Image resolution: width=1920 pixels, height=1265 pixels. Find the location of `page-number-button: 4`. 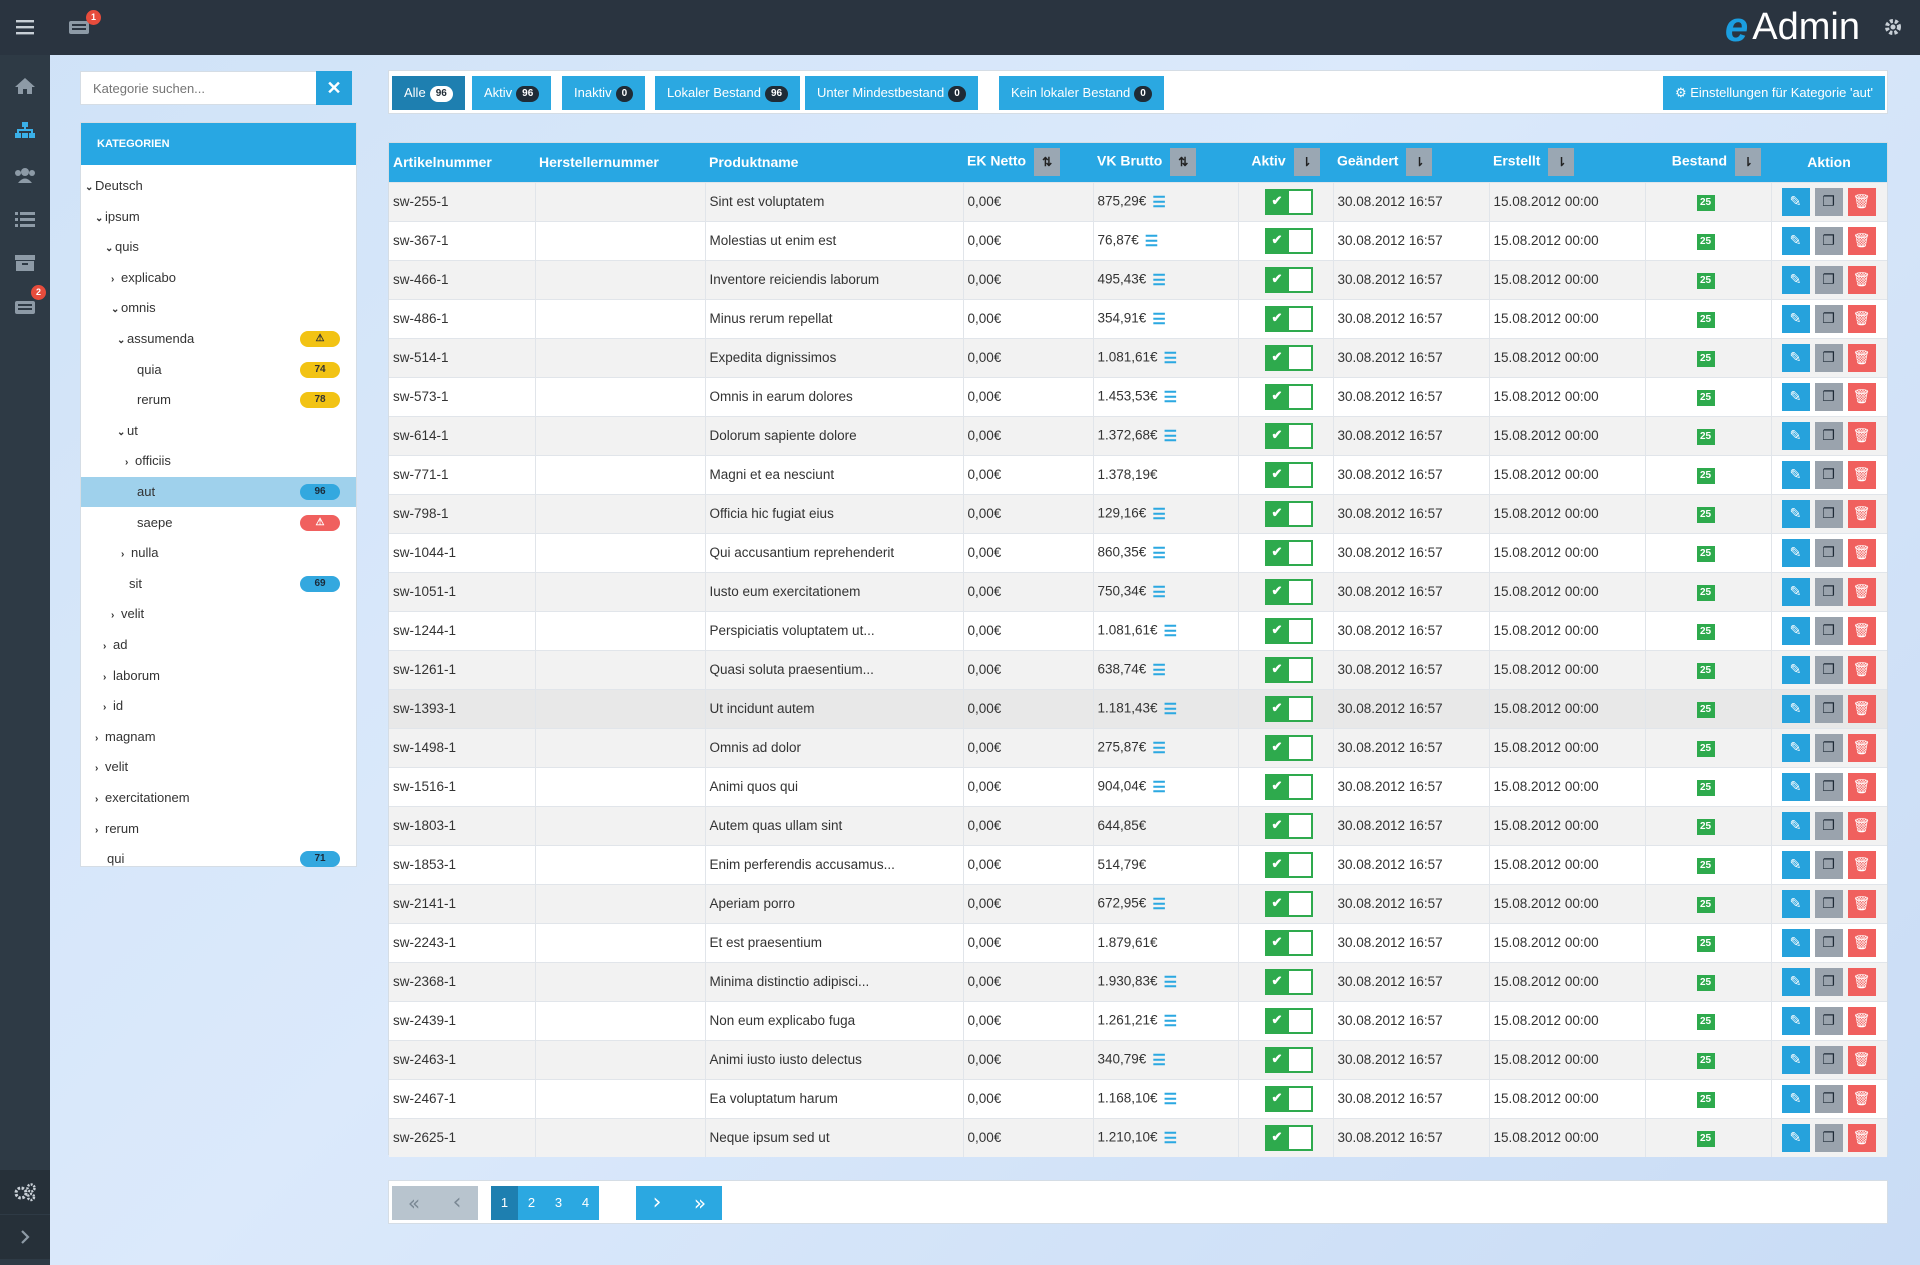

page-number-button: 4 is located at coordinates (585, 1203).